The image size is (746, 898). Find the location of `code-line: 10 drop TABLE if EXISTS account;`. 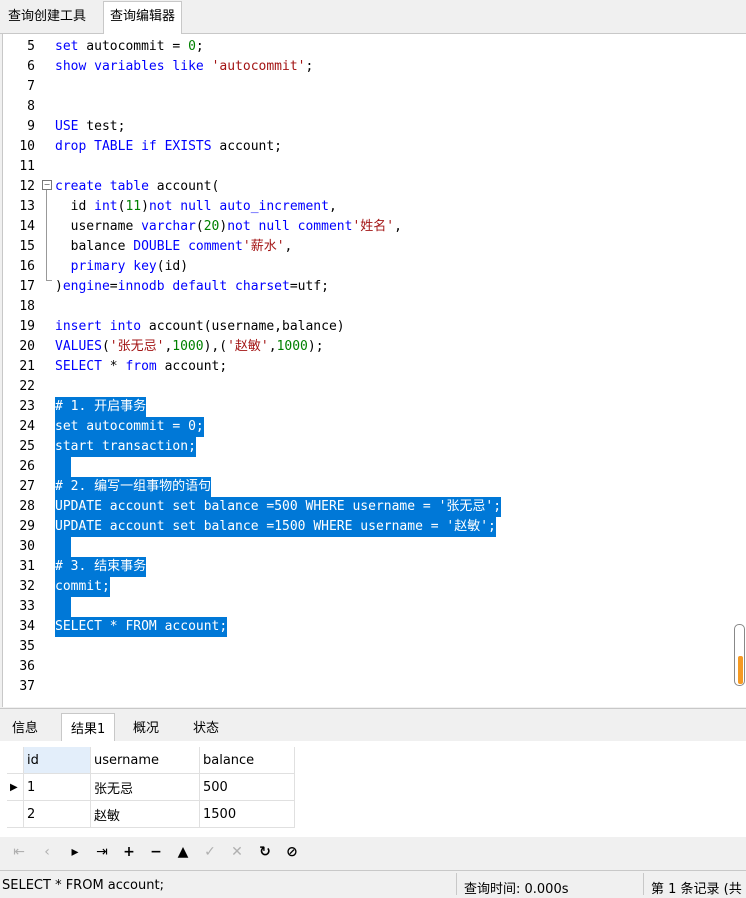

code-line: 10 drop TABLE if EXISTS account; is located at coordinates (374, 147).